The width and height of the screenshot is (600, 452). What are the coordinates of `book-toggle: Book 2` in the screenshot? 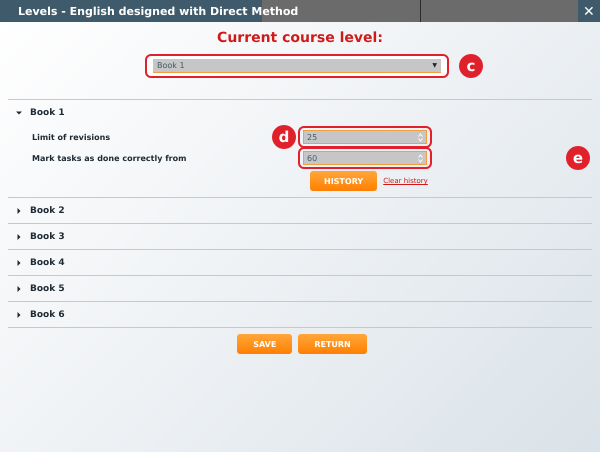 It's located at (36, 210).